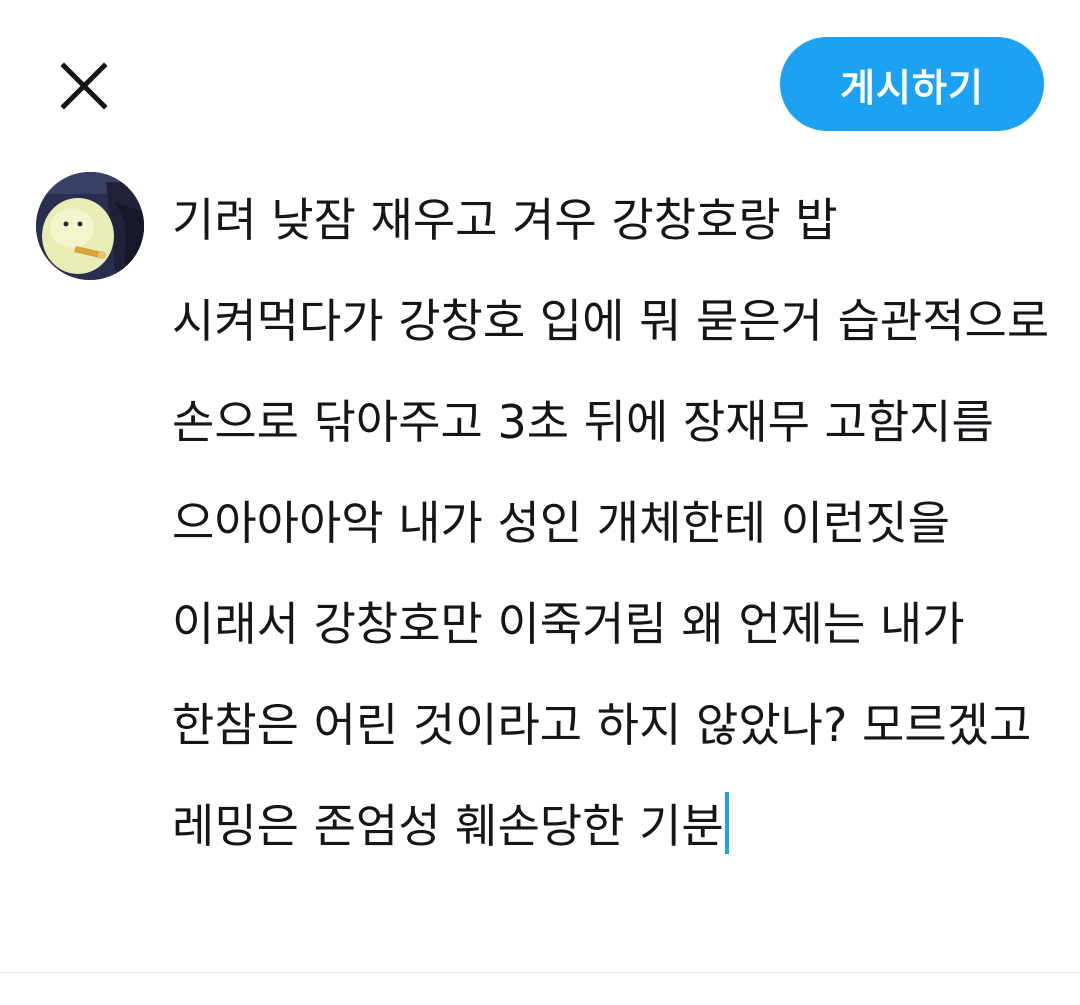 Image resolution: width=1080 pixels, height=1005 pixels. I want to click on bottom-divider, so click(540, 972).